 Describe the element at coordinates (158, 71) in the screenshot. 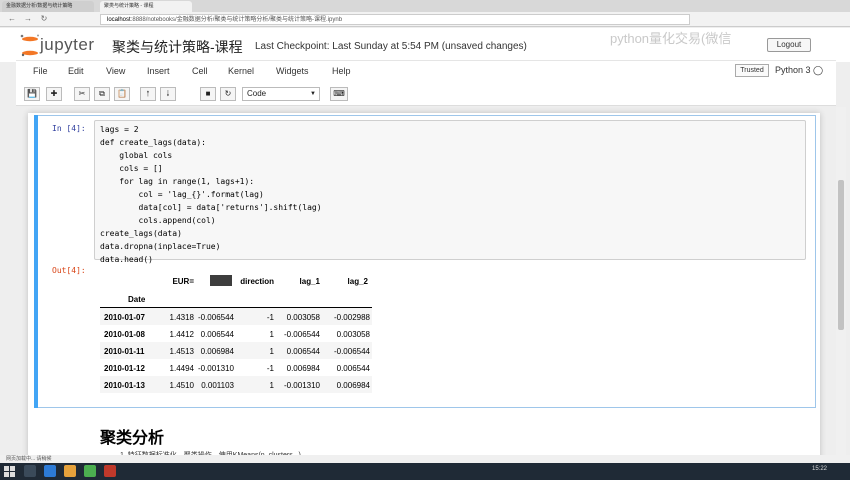

I see `menu-insert: Insert` at that location.